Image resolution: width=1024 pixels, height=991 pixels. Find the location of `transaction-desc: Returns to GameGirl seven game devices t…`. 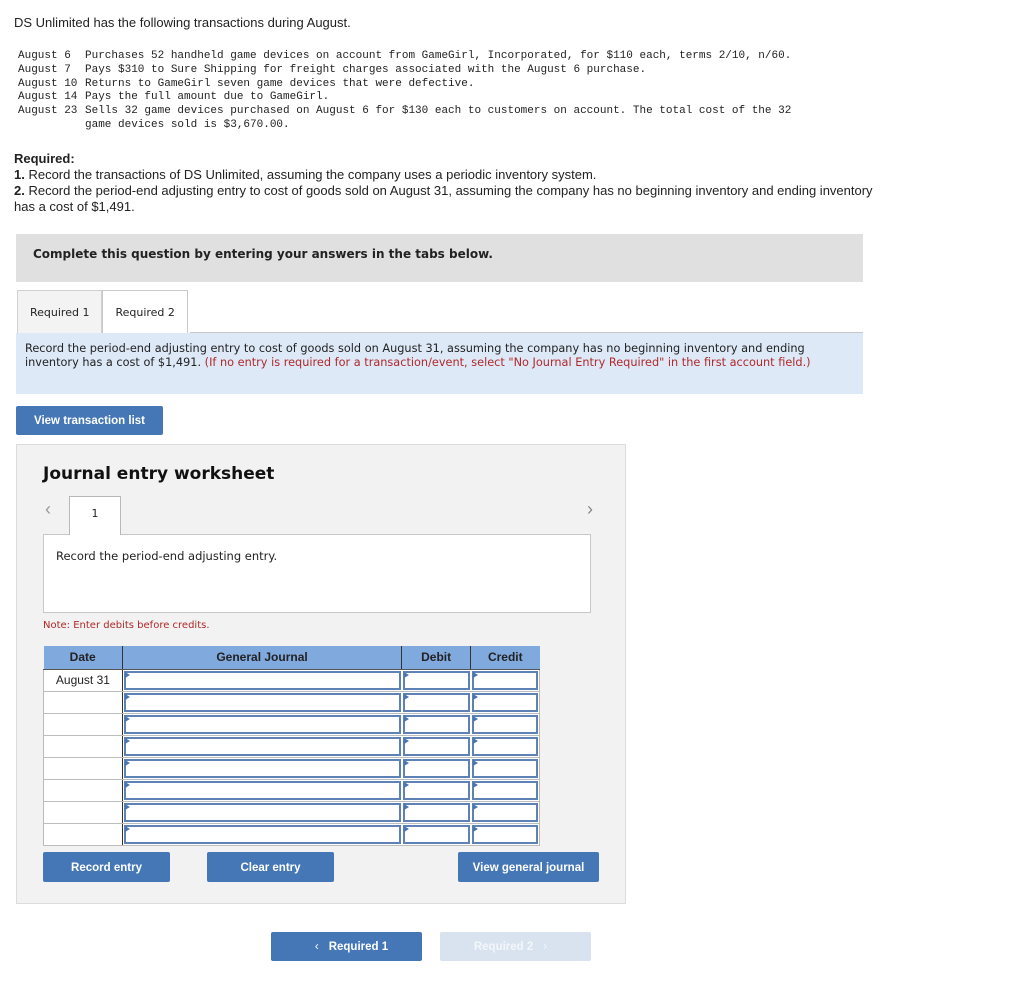

transaction-desc: Returns to GameGirl seven game devices t… is located at coordinates (280, 83).